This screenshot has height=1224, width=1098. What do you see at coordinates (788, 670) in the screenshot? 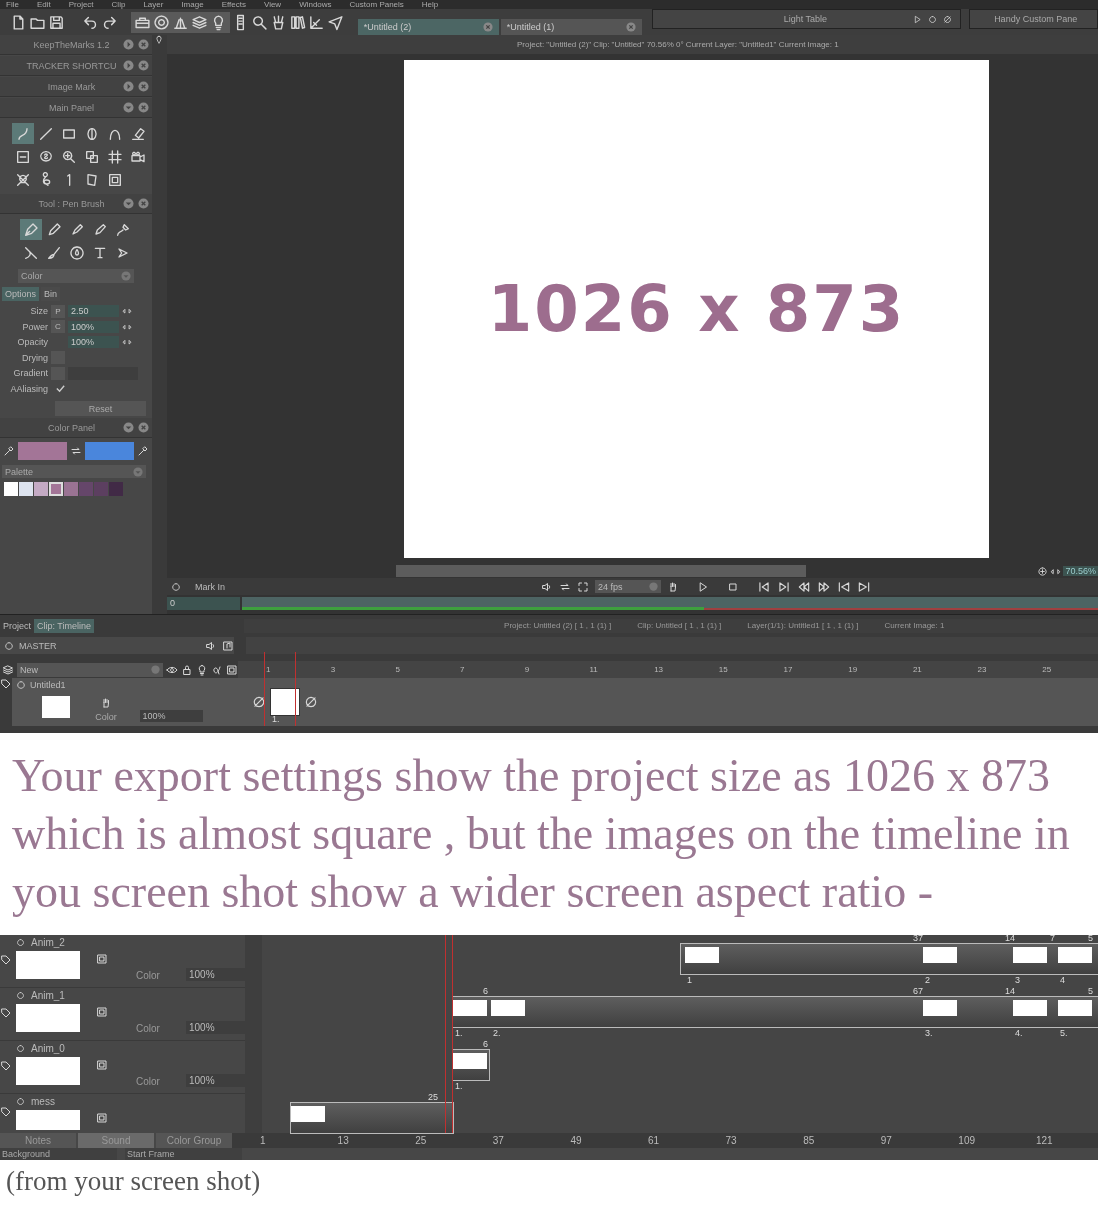
I see `ruler-label: 17` at bounding box center [788, 670].